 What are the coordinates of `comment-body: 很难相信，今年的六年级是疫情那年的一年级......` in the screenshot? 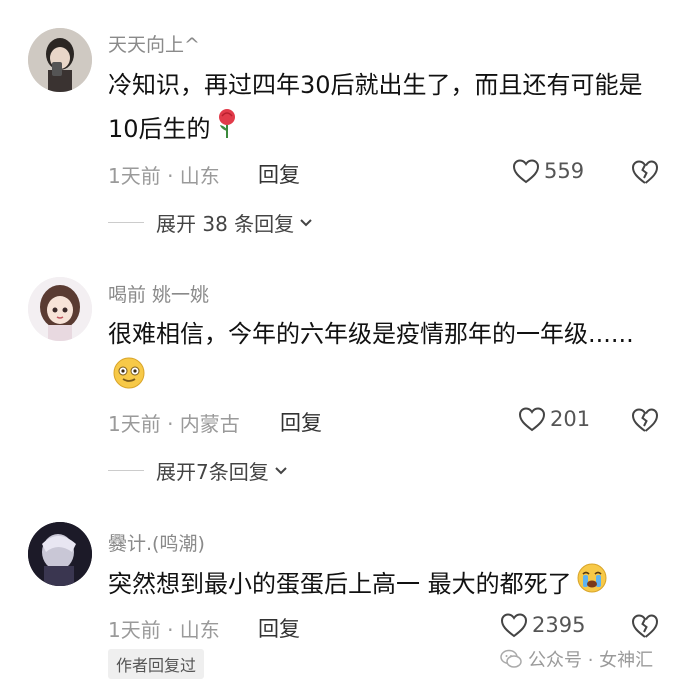 It's located at (371, 334).